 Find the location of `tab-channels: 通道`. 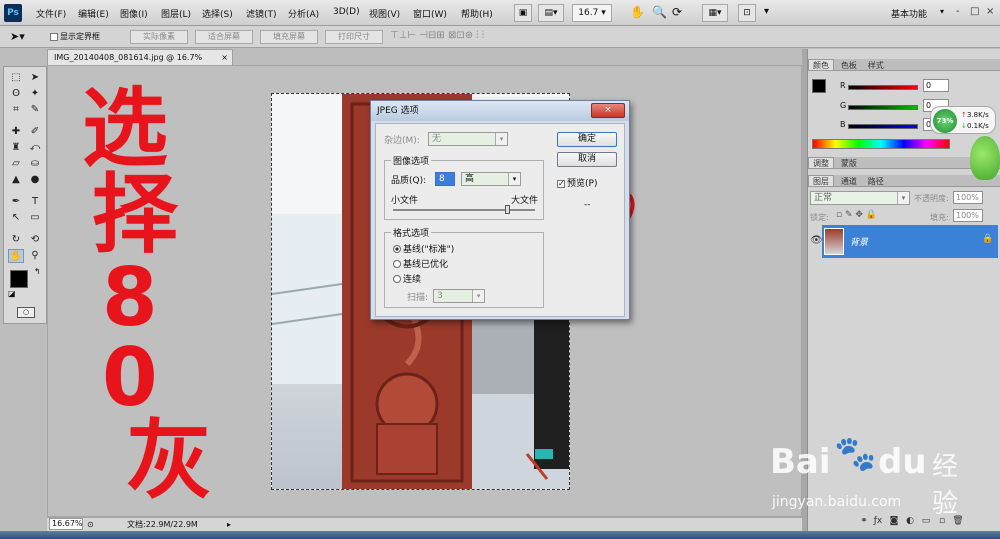

tab-channels: 通道 is located at coordinates (849, 181).